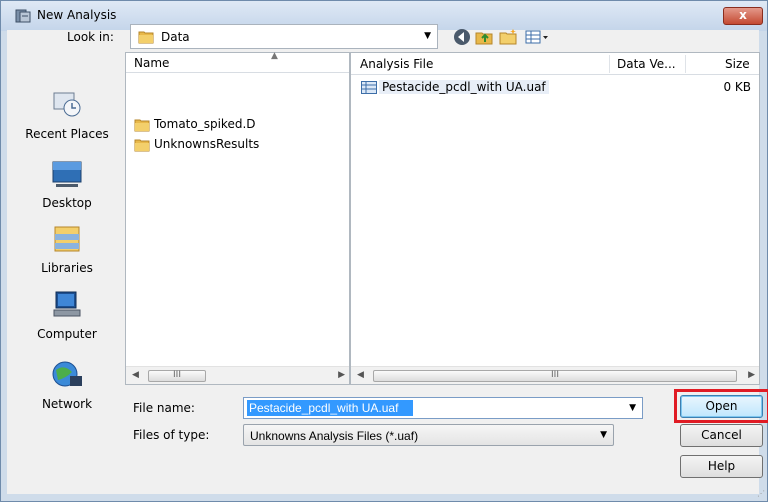 The width and height of the screenshot is (768, 502). I want to click on open-button: Open, so click(721, 406).